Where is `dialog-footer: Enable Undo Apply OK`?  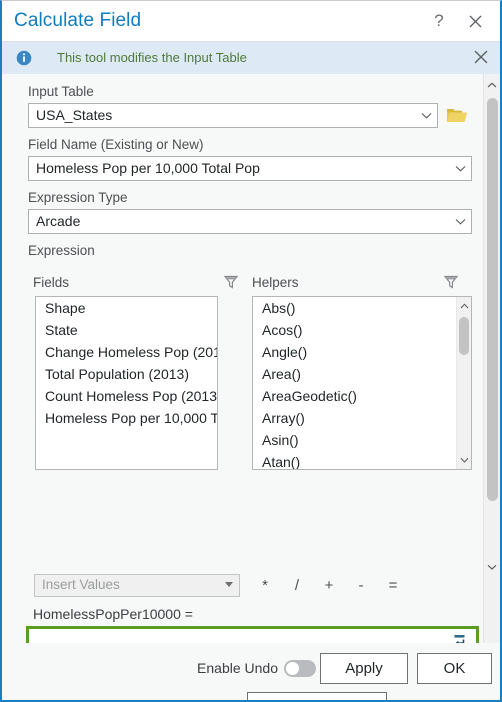
dialog-footer: Enable Undo Apply OK is located at coordinates (251, 671).